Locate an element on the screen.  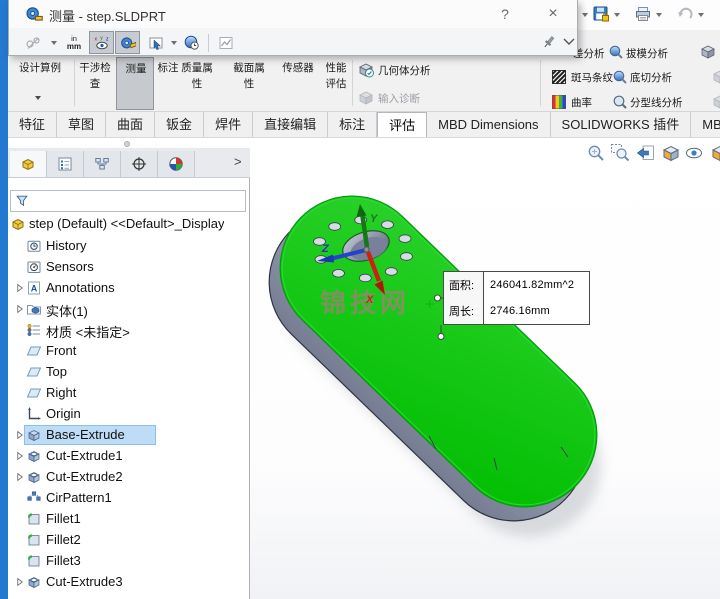
measurement-history-button is located at coordinates (192, 42).